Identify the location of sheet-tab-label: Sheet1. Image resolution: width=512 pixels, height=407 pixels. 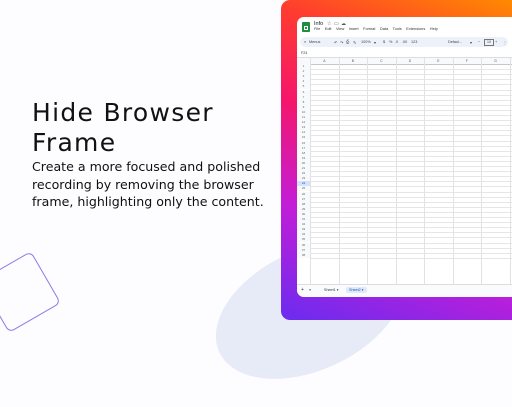
(330, 290).